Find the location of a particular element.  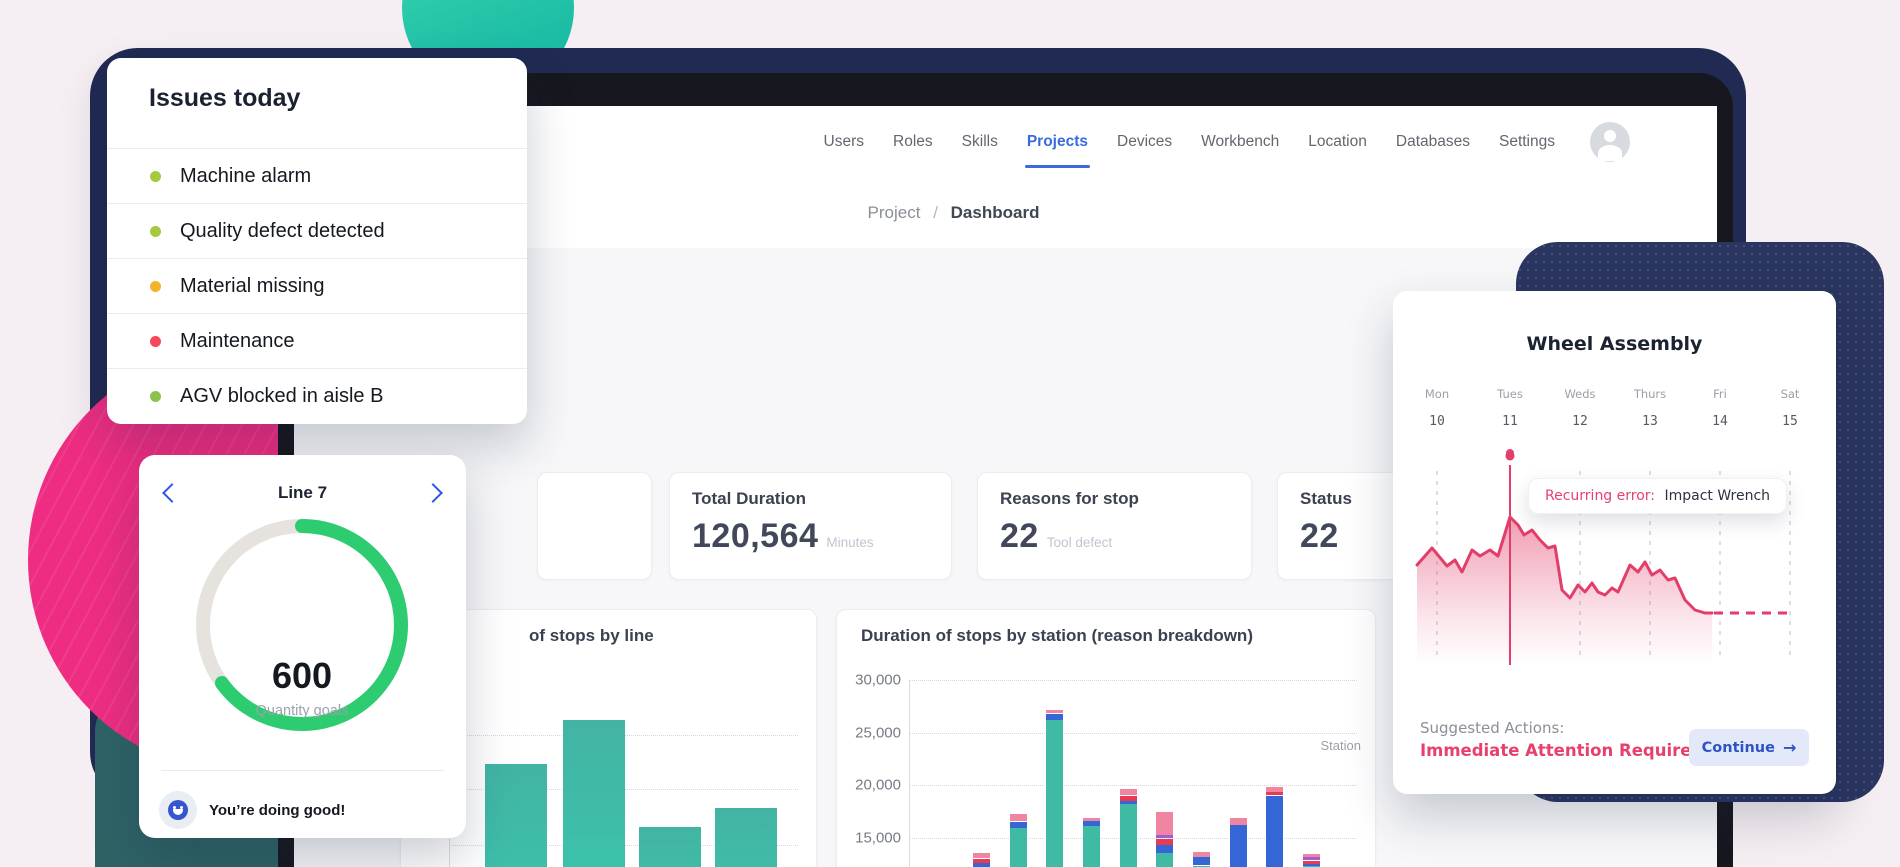

nav-item-users: Users is located at coordinates (844, 142).